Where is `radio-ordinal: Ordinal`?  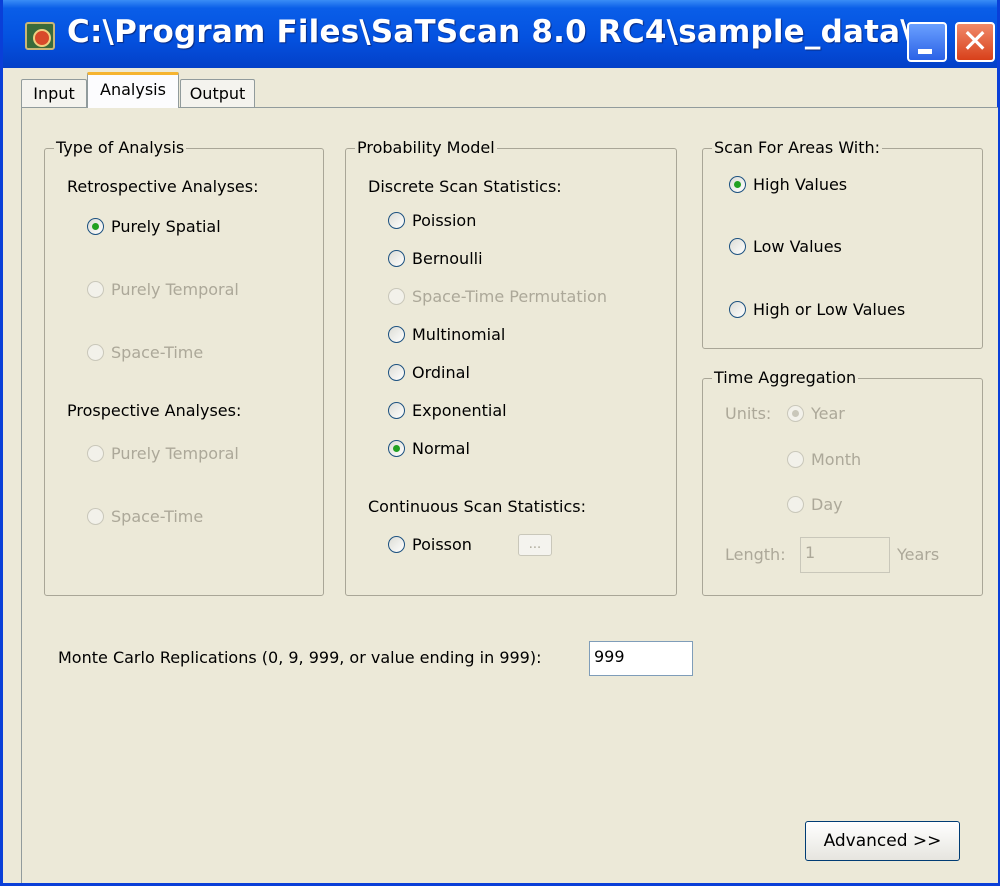 radio-ordinal: Ordinal is located at coordinates (429, 372).